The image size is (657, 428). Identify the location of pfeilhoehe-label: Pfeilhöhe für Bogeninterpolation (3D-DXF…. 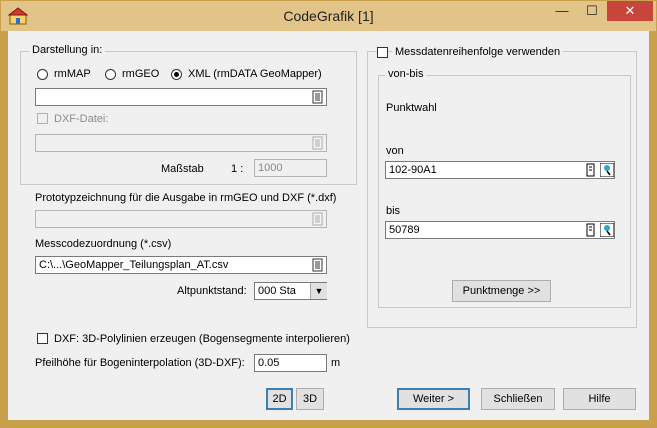
(140, 363).